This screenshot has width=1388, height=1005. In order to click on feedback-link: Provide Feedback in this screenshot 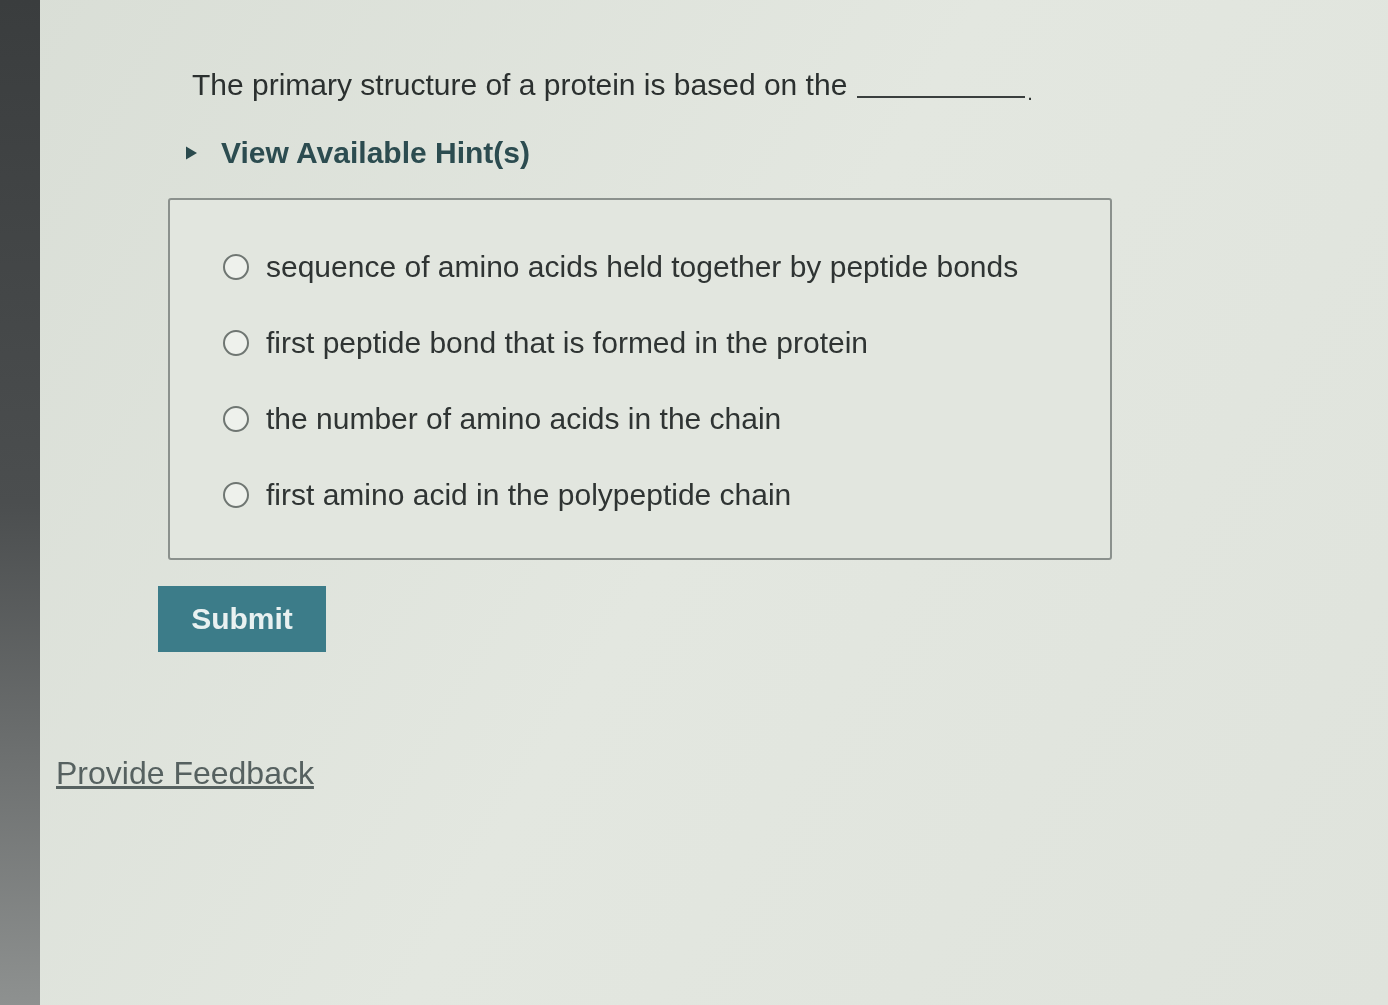, I will do `click(185, 773)`.